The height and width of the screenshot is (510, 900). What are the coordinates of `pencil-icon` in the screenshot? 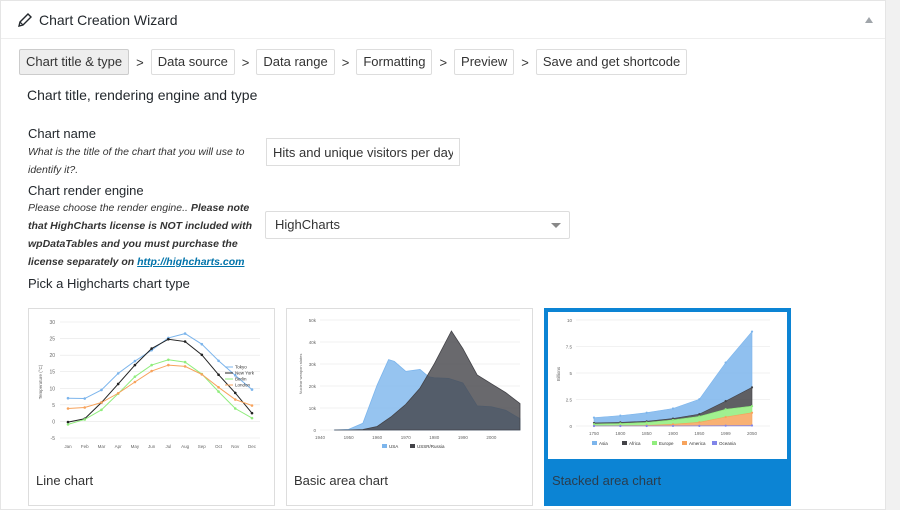 It's located at (25, 19).